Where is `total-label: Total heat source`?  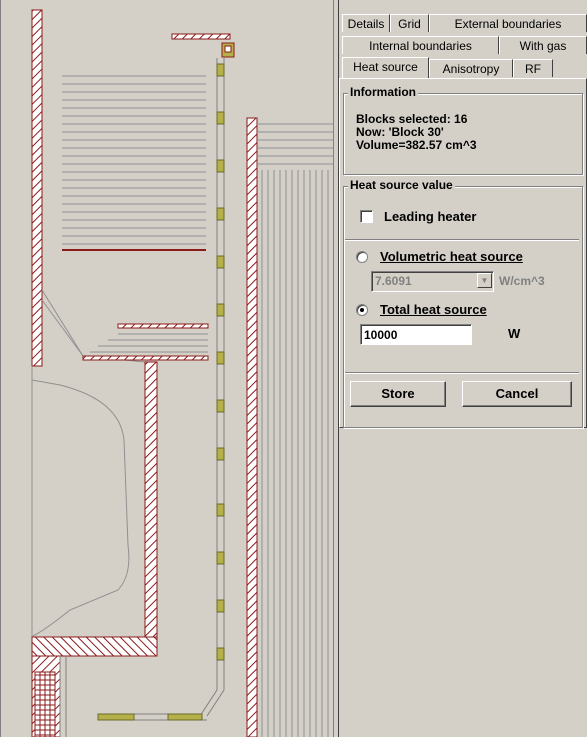 total-label: Total heat source is located at coordinates (433, 309).